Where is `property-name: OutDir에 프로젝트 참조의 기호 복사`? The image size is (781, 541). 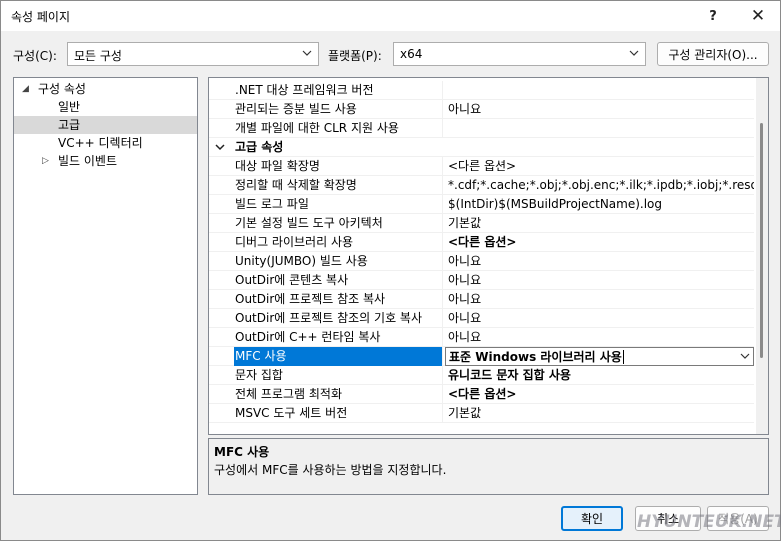
property-name: OutDir에 프로젝트 참조의 기호 복사 is located at coordinates (338, 318).